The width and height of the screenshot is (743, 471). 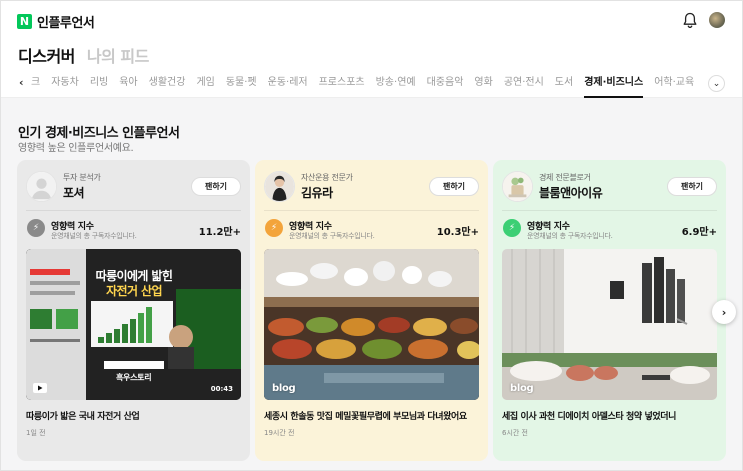 What do you see at coordinates (279, 433) in the screenshot?
I see `post-time: 19시간 전` at bounding box center [279, 433].